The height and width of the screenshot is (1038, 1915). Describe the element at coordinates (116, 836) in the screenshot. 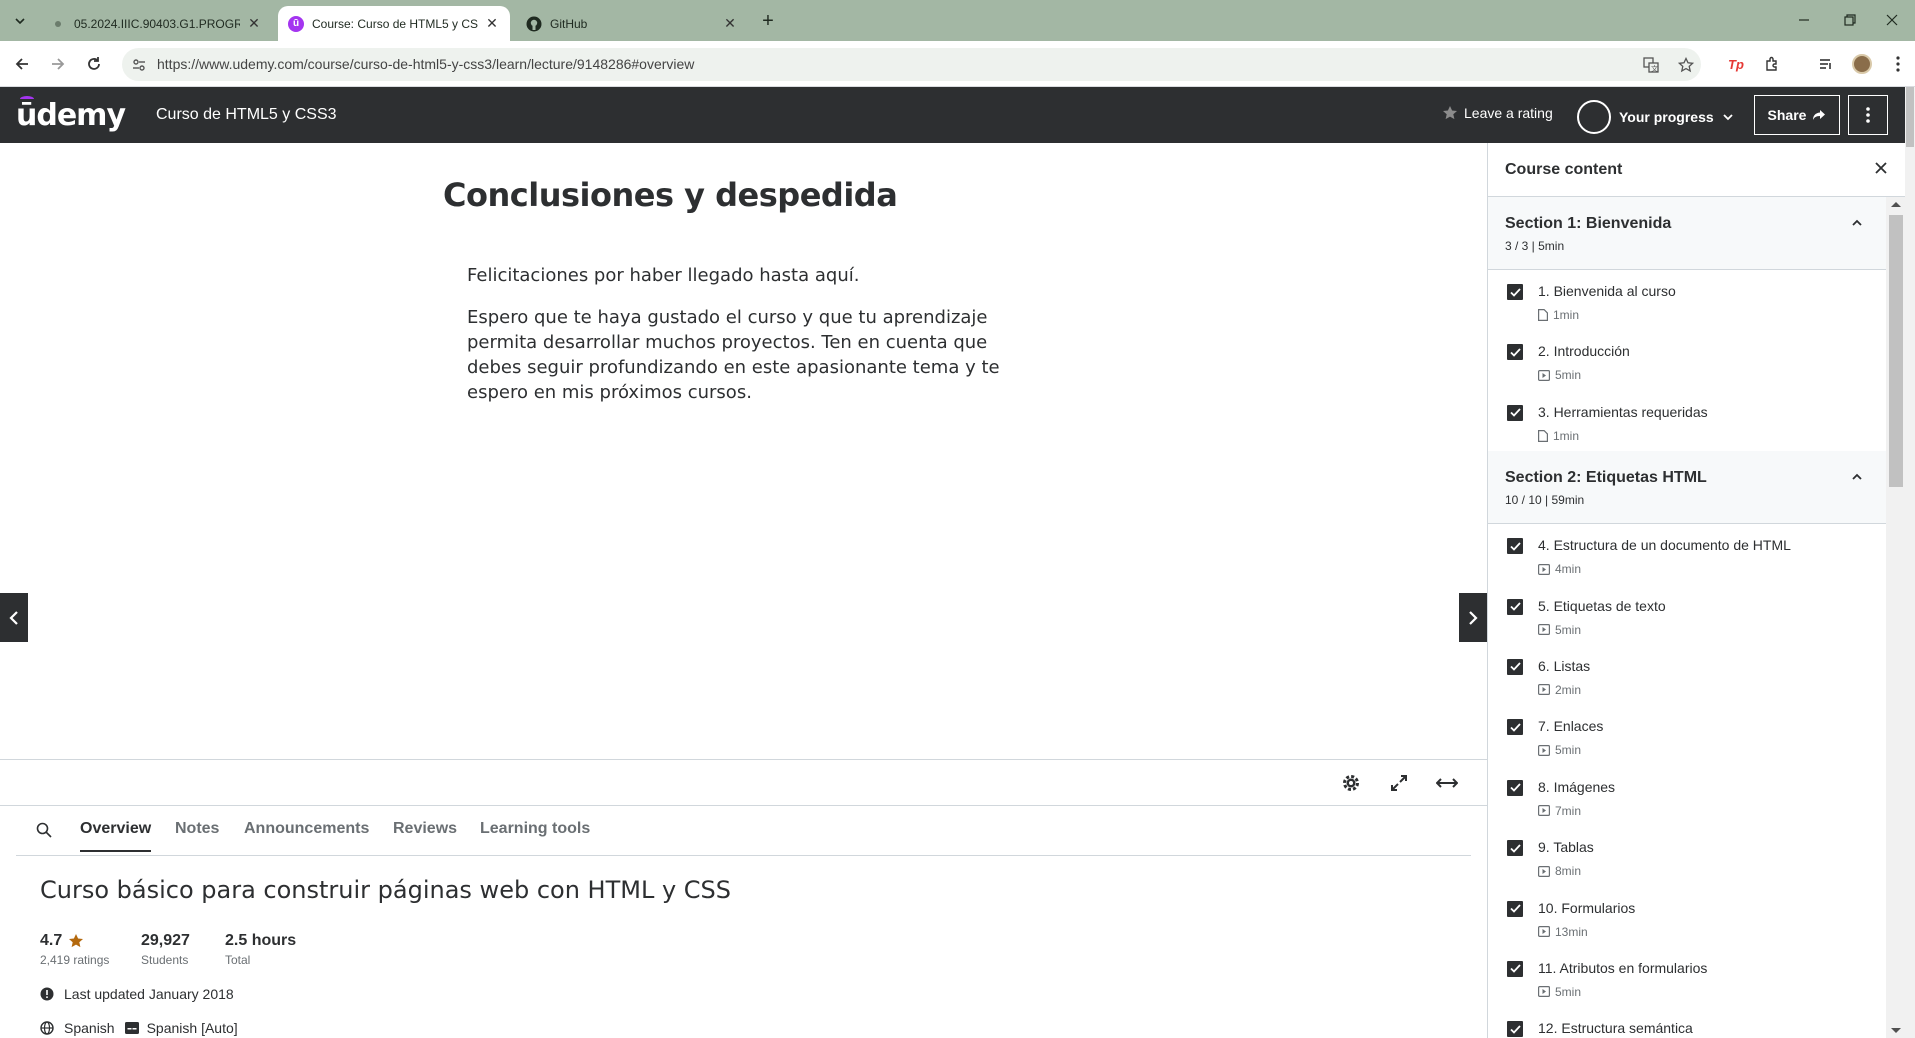

I see `tab-overview: Overview` at that location.